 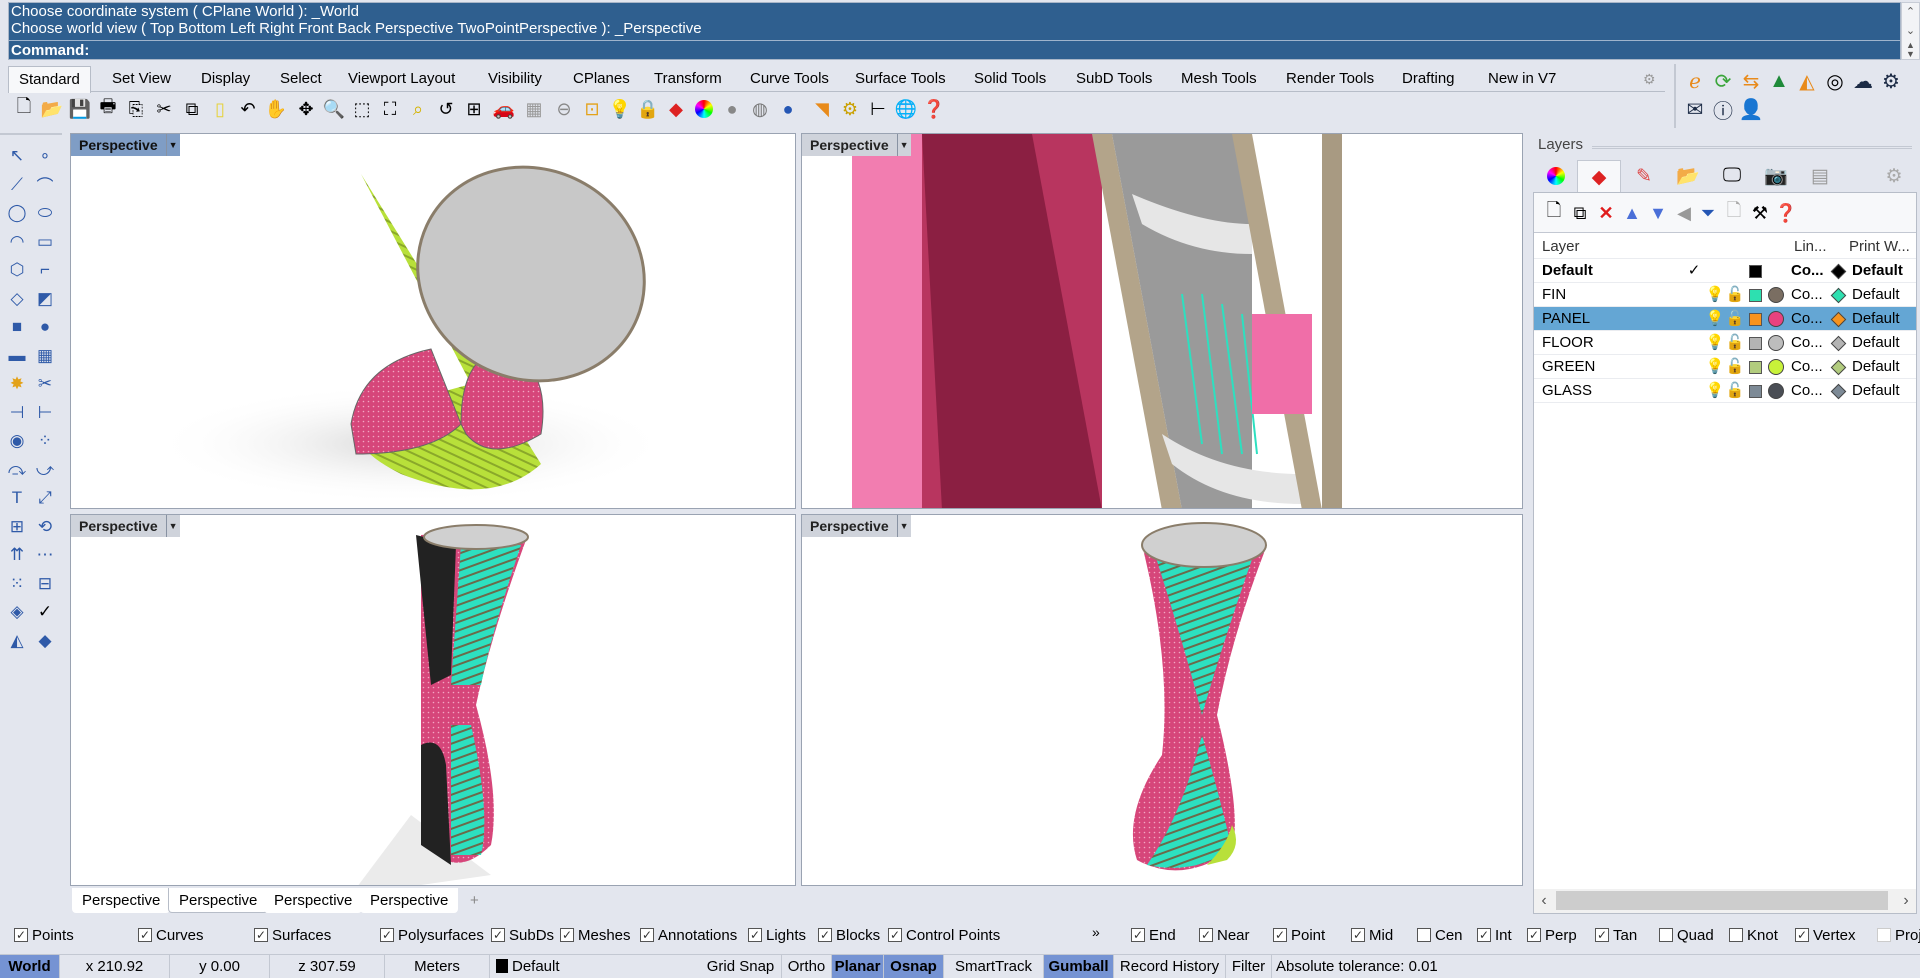 I want to click on select-tool-icon: ↖, so click(x=17, y=156).